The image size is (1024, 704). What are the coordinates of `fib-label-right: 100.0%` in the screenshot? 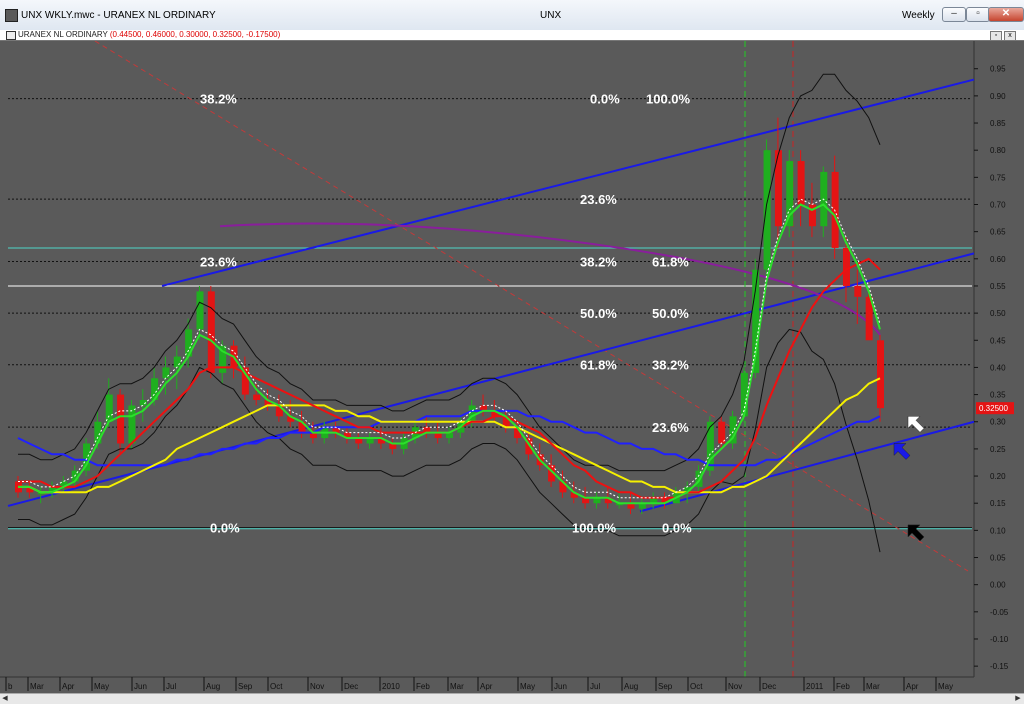 It's located at (668, 99).